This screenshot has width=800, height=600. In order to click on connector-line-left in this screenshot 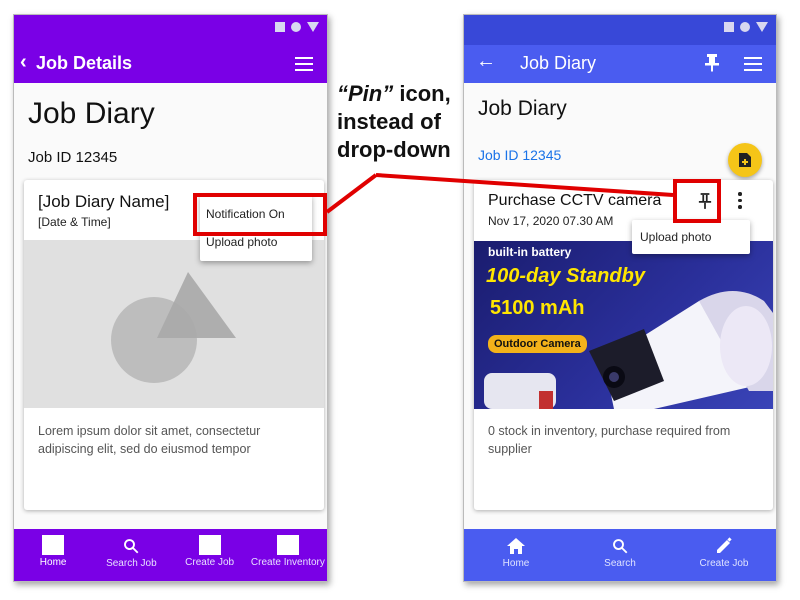, I will do `click(351, 193)`.